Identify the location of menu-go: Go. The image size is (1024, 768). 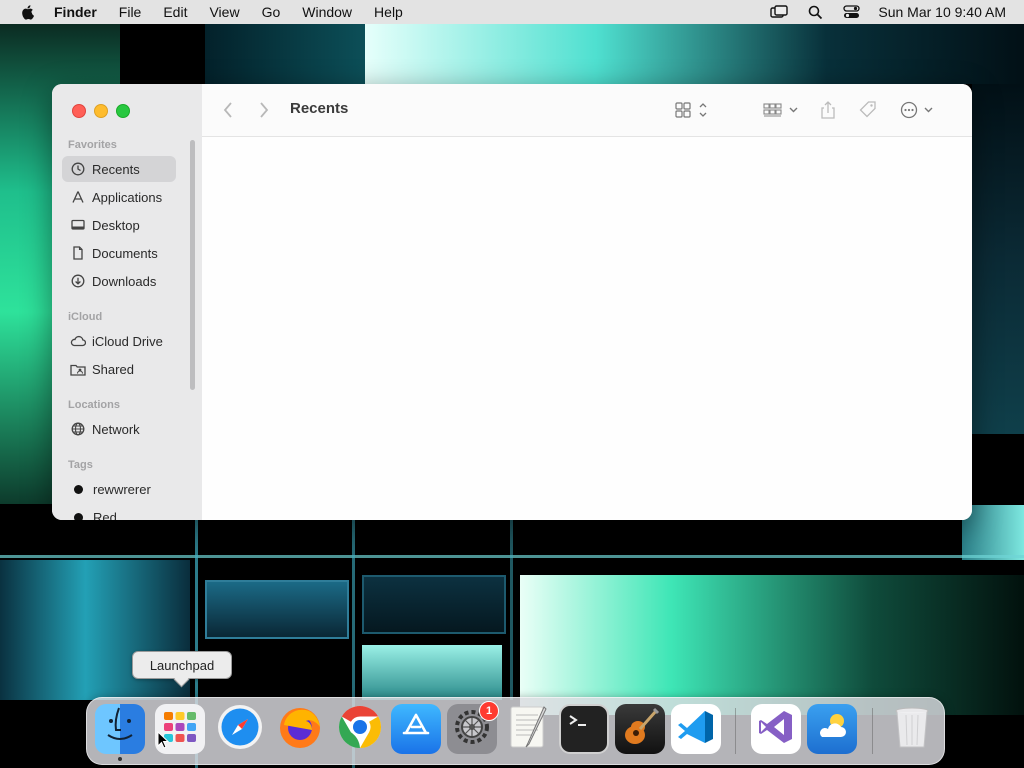
(271, 12).